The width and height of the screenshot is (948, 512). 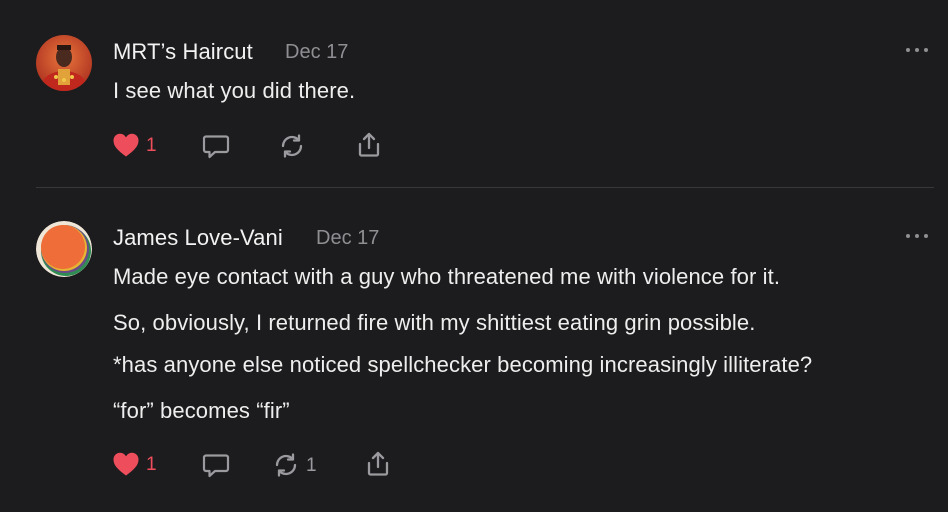 What do you see at coordinates (198, 238) in the screenshot?
I see `author-name: James Love-Vani` at bounding box center [198, 238].